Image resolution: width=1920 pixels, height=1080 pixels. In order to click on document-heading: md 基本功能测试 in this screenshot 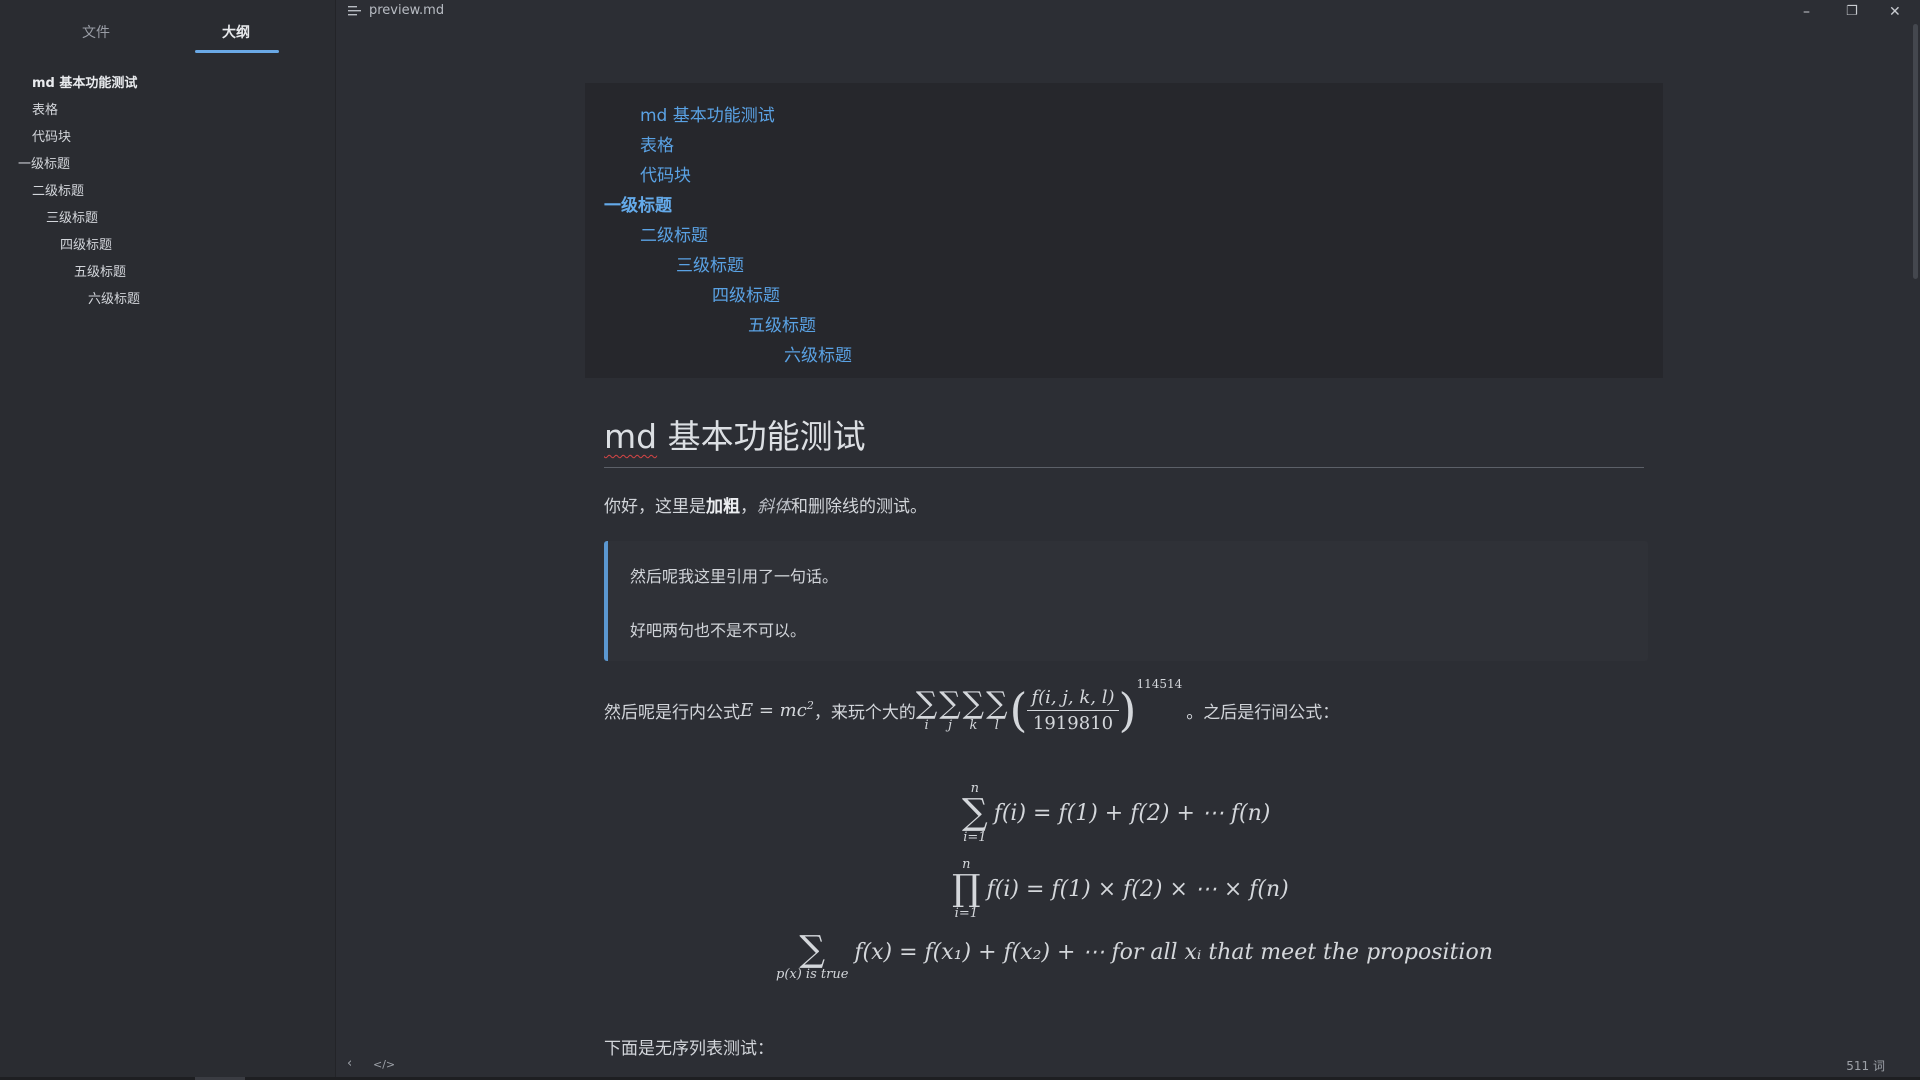, I will do `click(735, 434)`.